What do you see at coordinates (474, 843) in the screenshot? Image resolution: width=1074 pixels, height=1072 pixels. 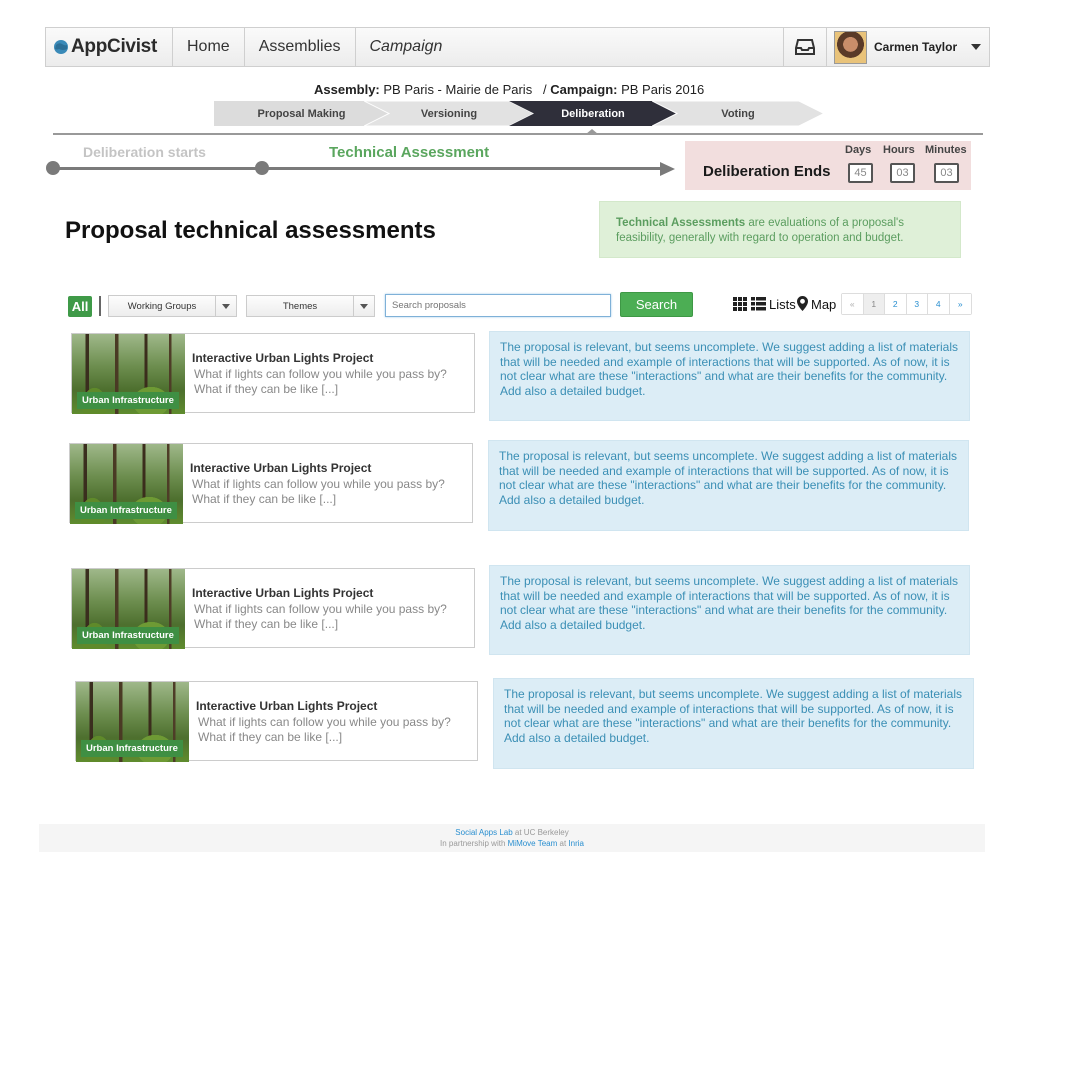 I see `footer-text: In partnership with` at bounding box center [474, 843].